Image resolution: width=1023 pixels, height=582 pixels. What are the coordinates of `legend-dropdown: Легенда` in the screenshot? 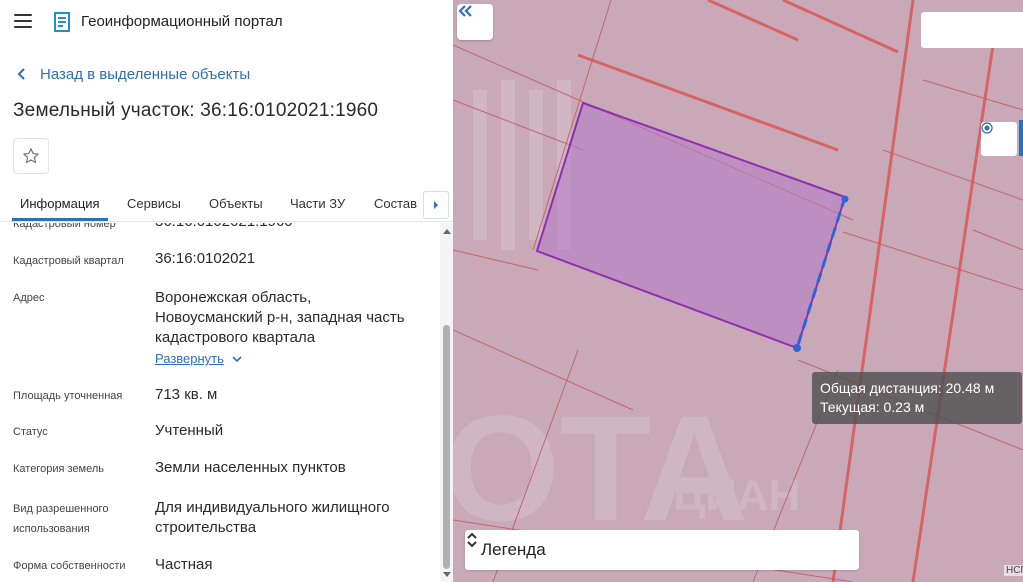 It's located at (662, 550).